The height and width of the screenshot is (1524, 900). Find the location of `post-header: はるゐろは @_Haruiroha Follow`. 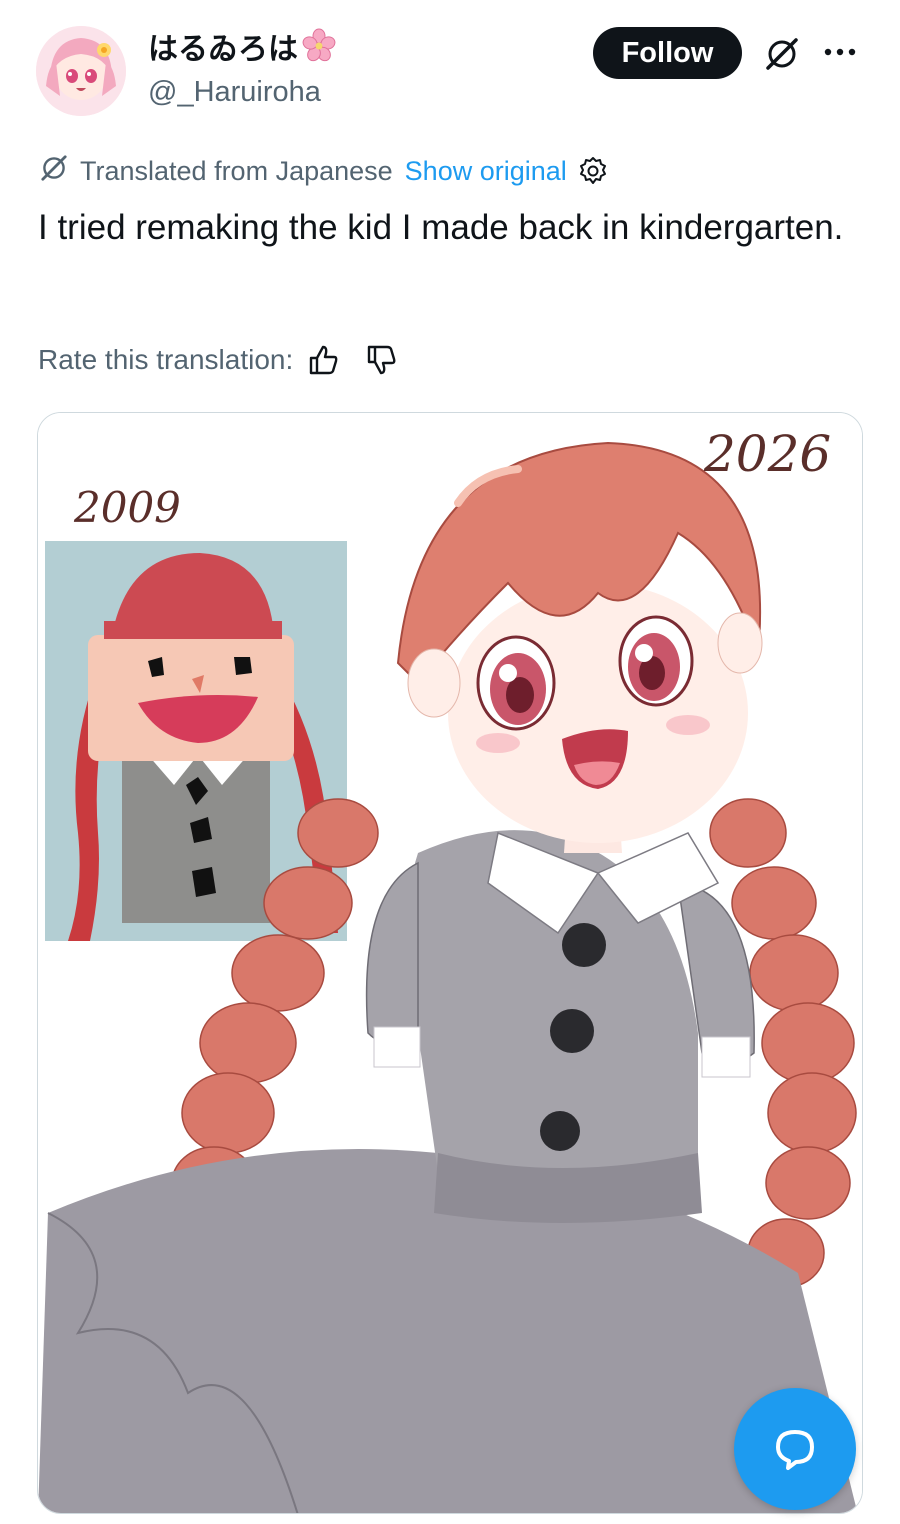

post-header: はるゐろは @_Haruiroha Follow is located at coordinates (450, 65).